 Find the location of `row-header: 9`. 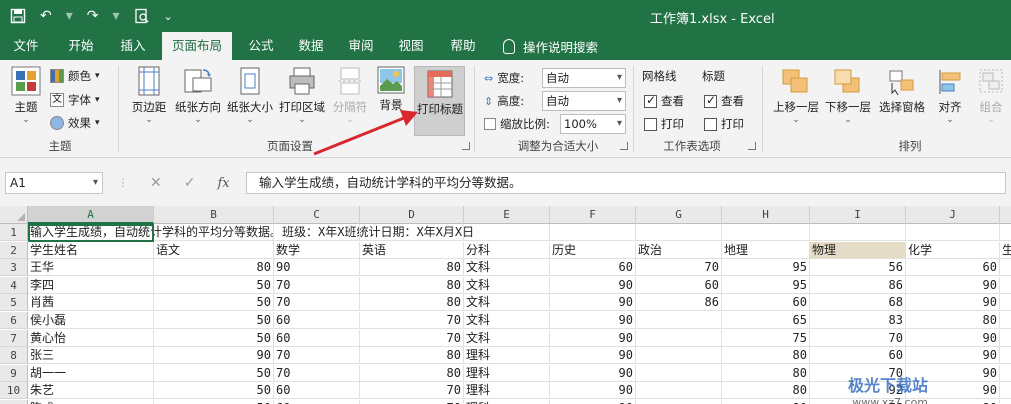

row-header: 9 is located at coordinates (14, 373).